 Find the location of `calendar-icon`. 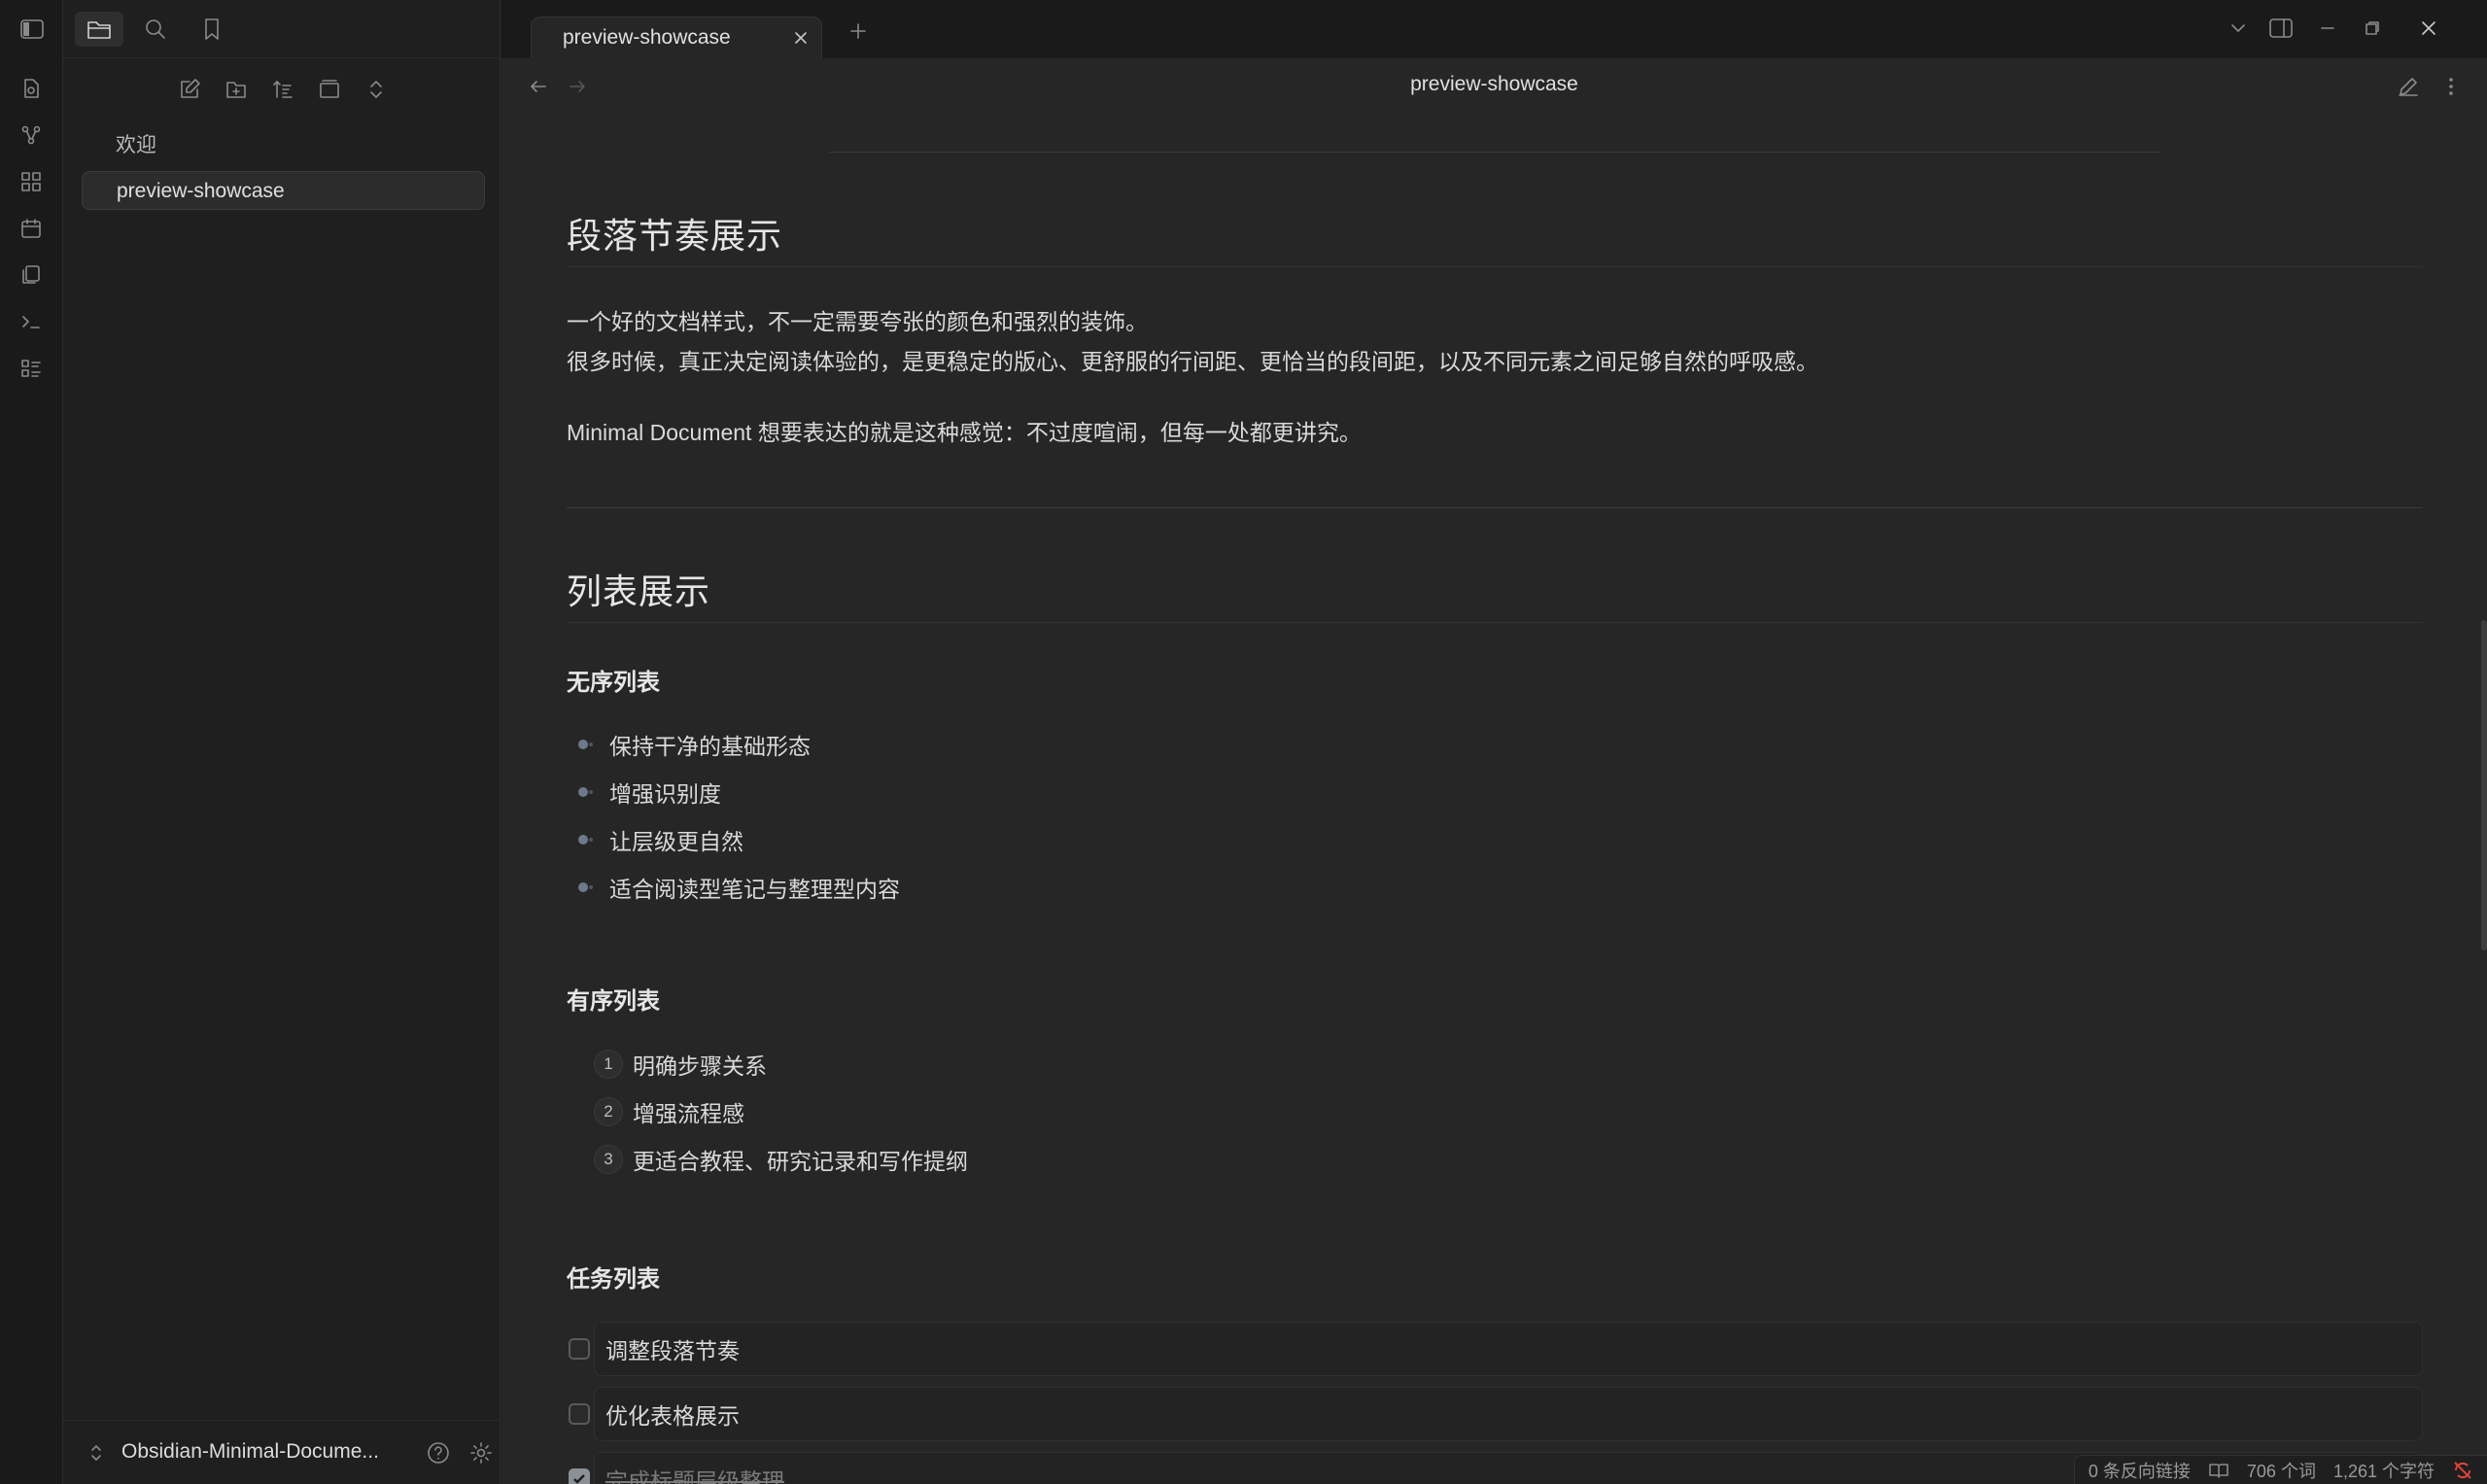

calendar-icon is located at coordinates (31, 228).